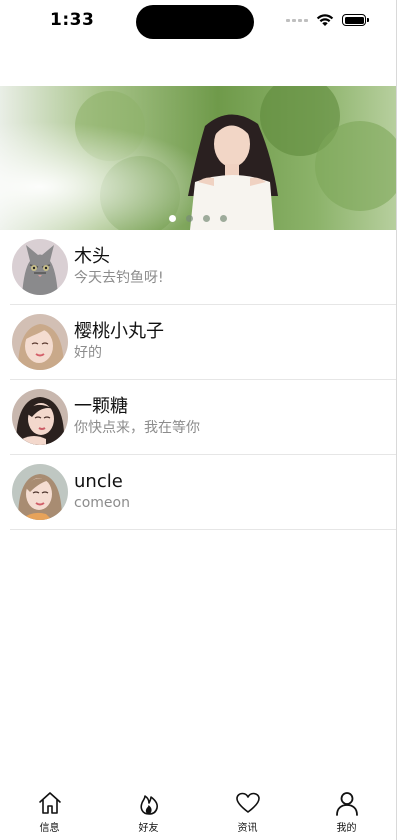  I want to click on chat-text: uncle comeon, so click(102, 492).